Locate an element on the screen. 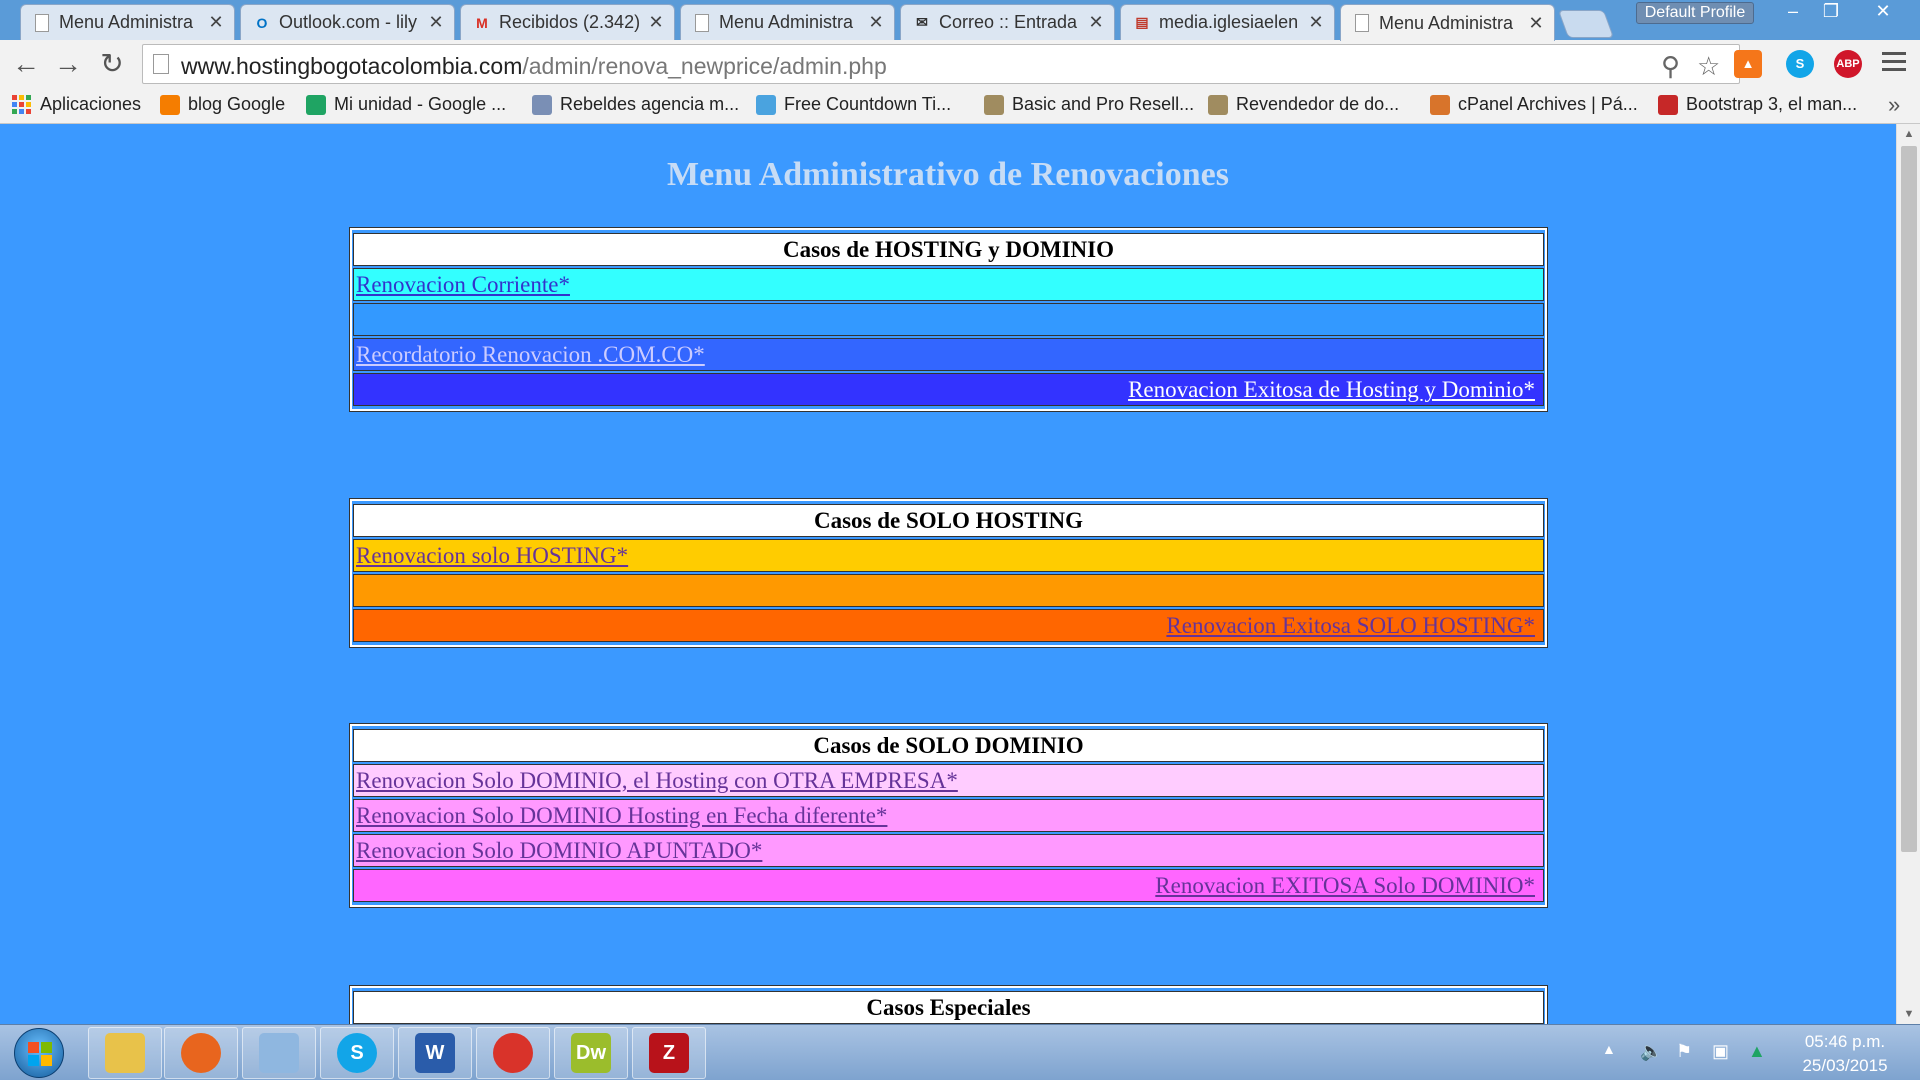 This screenshot has width=1920, height=1080. table-row: Renovacion Solo DOMINIO APUNTADO* is located at coordinates (948, 850).